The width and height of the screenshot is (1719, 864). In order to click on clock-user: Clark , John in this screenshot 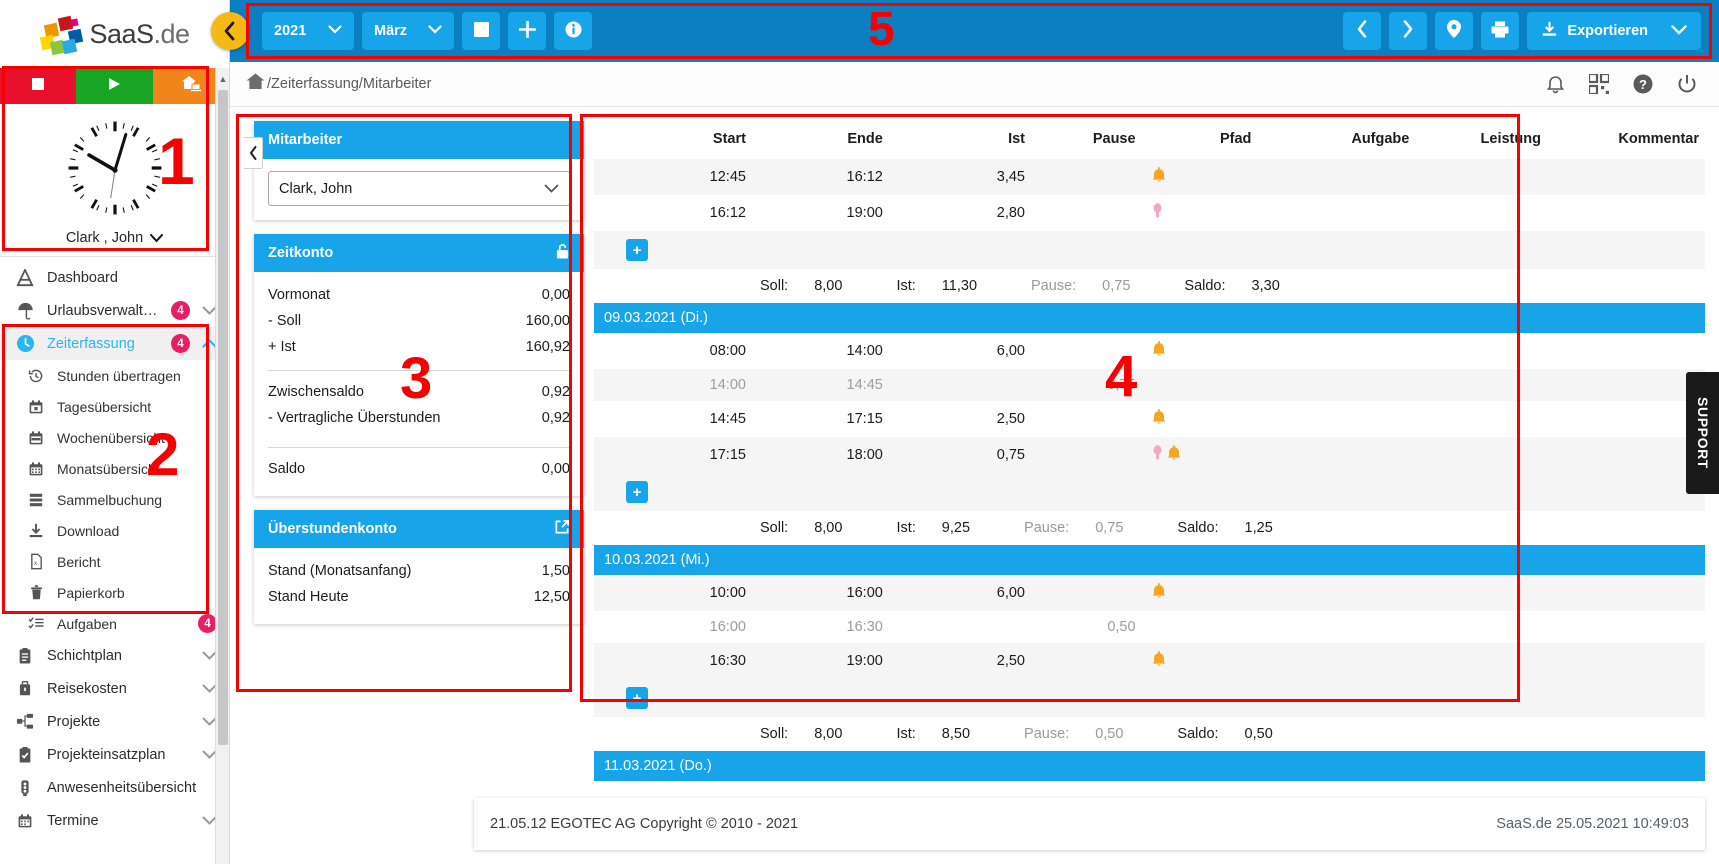, I will do `click(114, 238)`.